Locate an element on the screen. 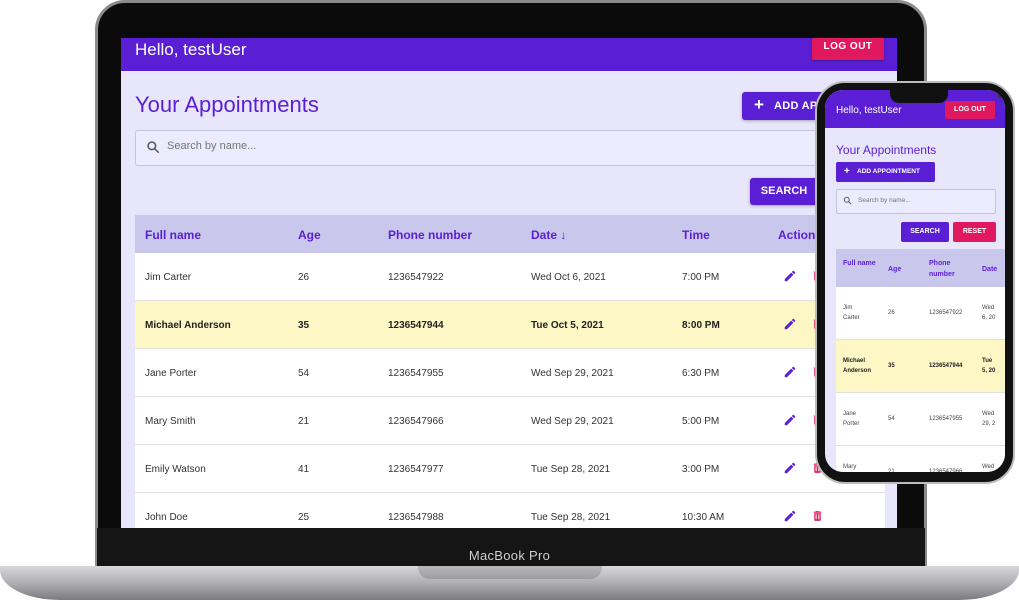  cell-name-line2: Carter is located at coordinates (851, 318).